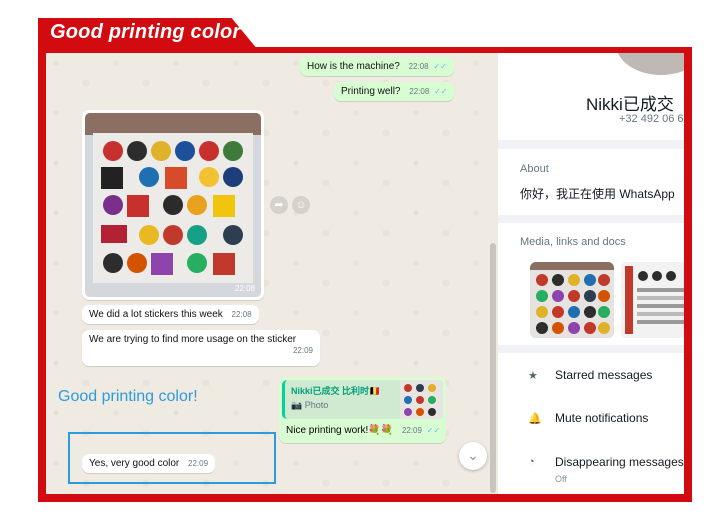  I want to click on emoji-icon: ☺, so click(301, 205).